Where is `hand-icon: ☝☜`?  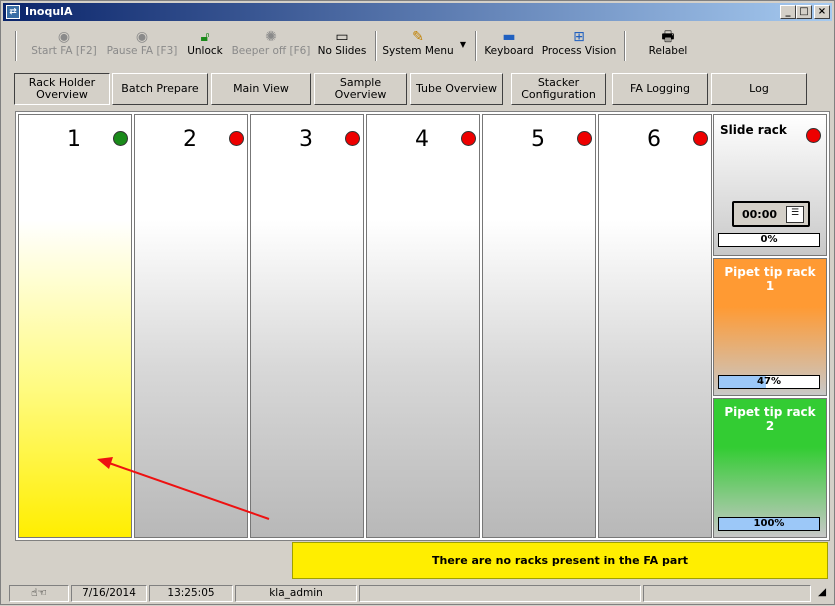
hand-icon: ☝☜ is located at coordinates (39, 593).